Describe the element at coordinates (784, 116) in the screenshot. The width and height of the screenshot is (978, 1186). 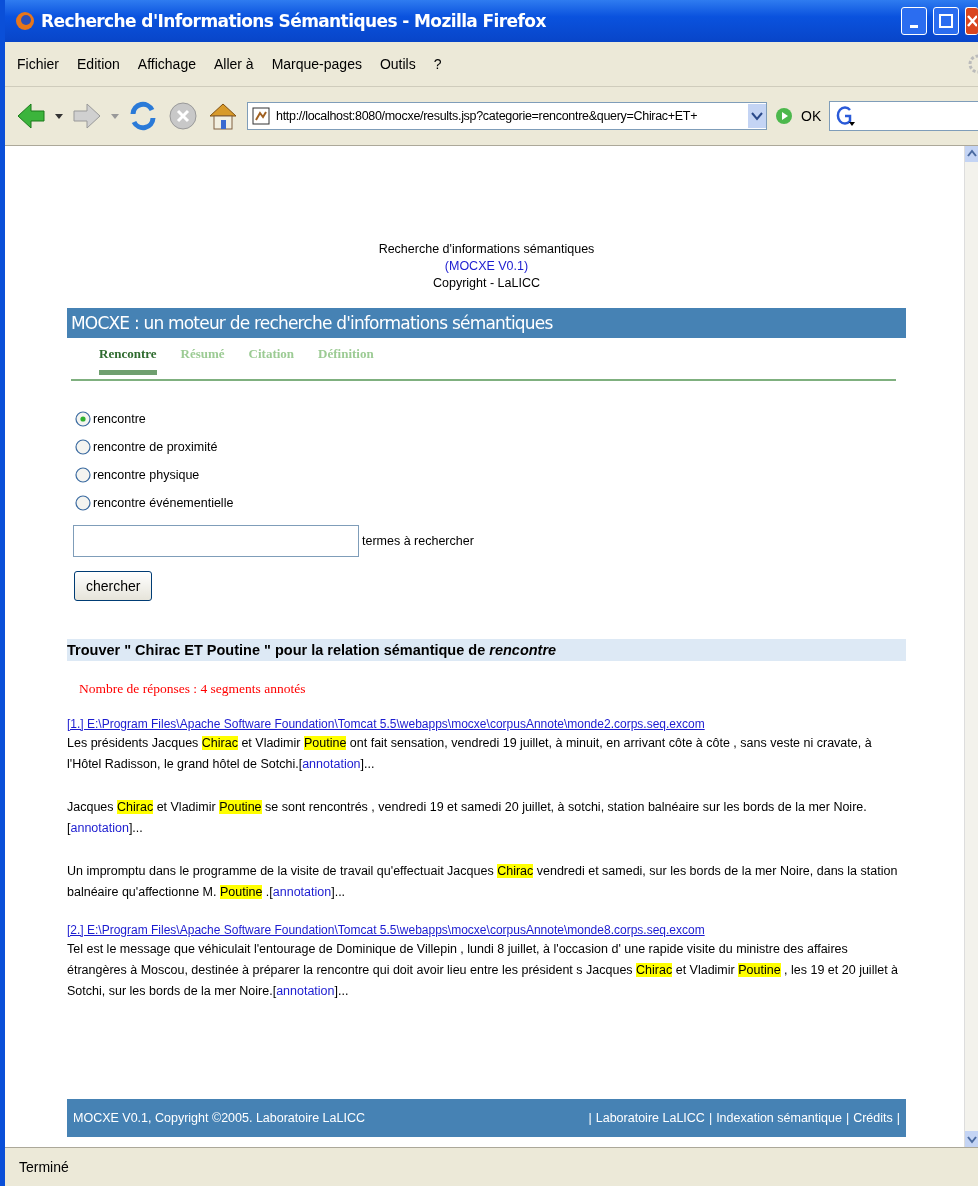
I see `go-icon` at that location.